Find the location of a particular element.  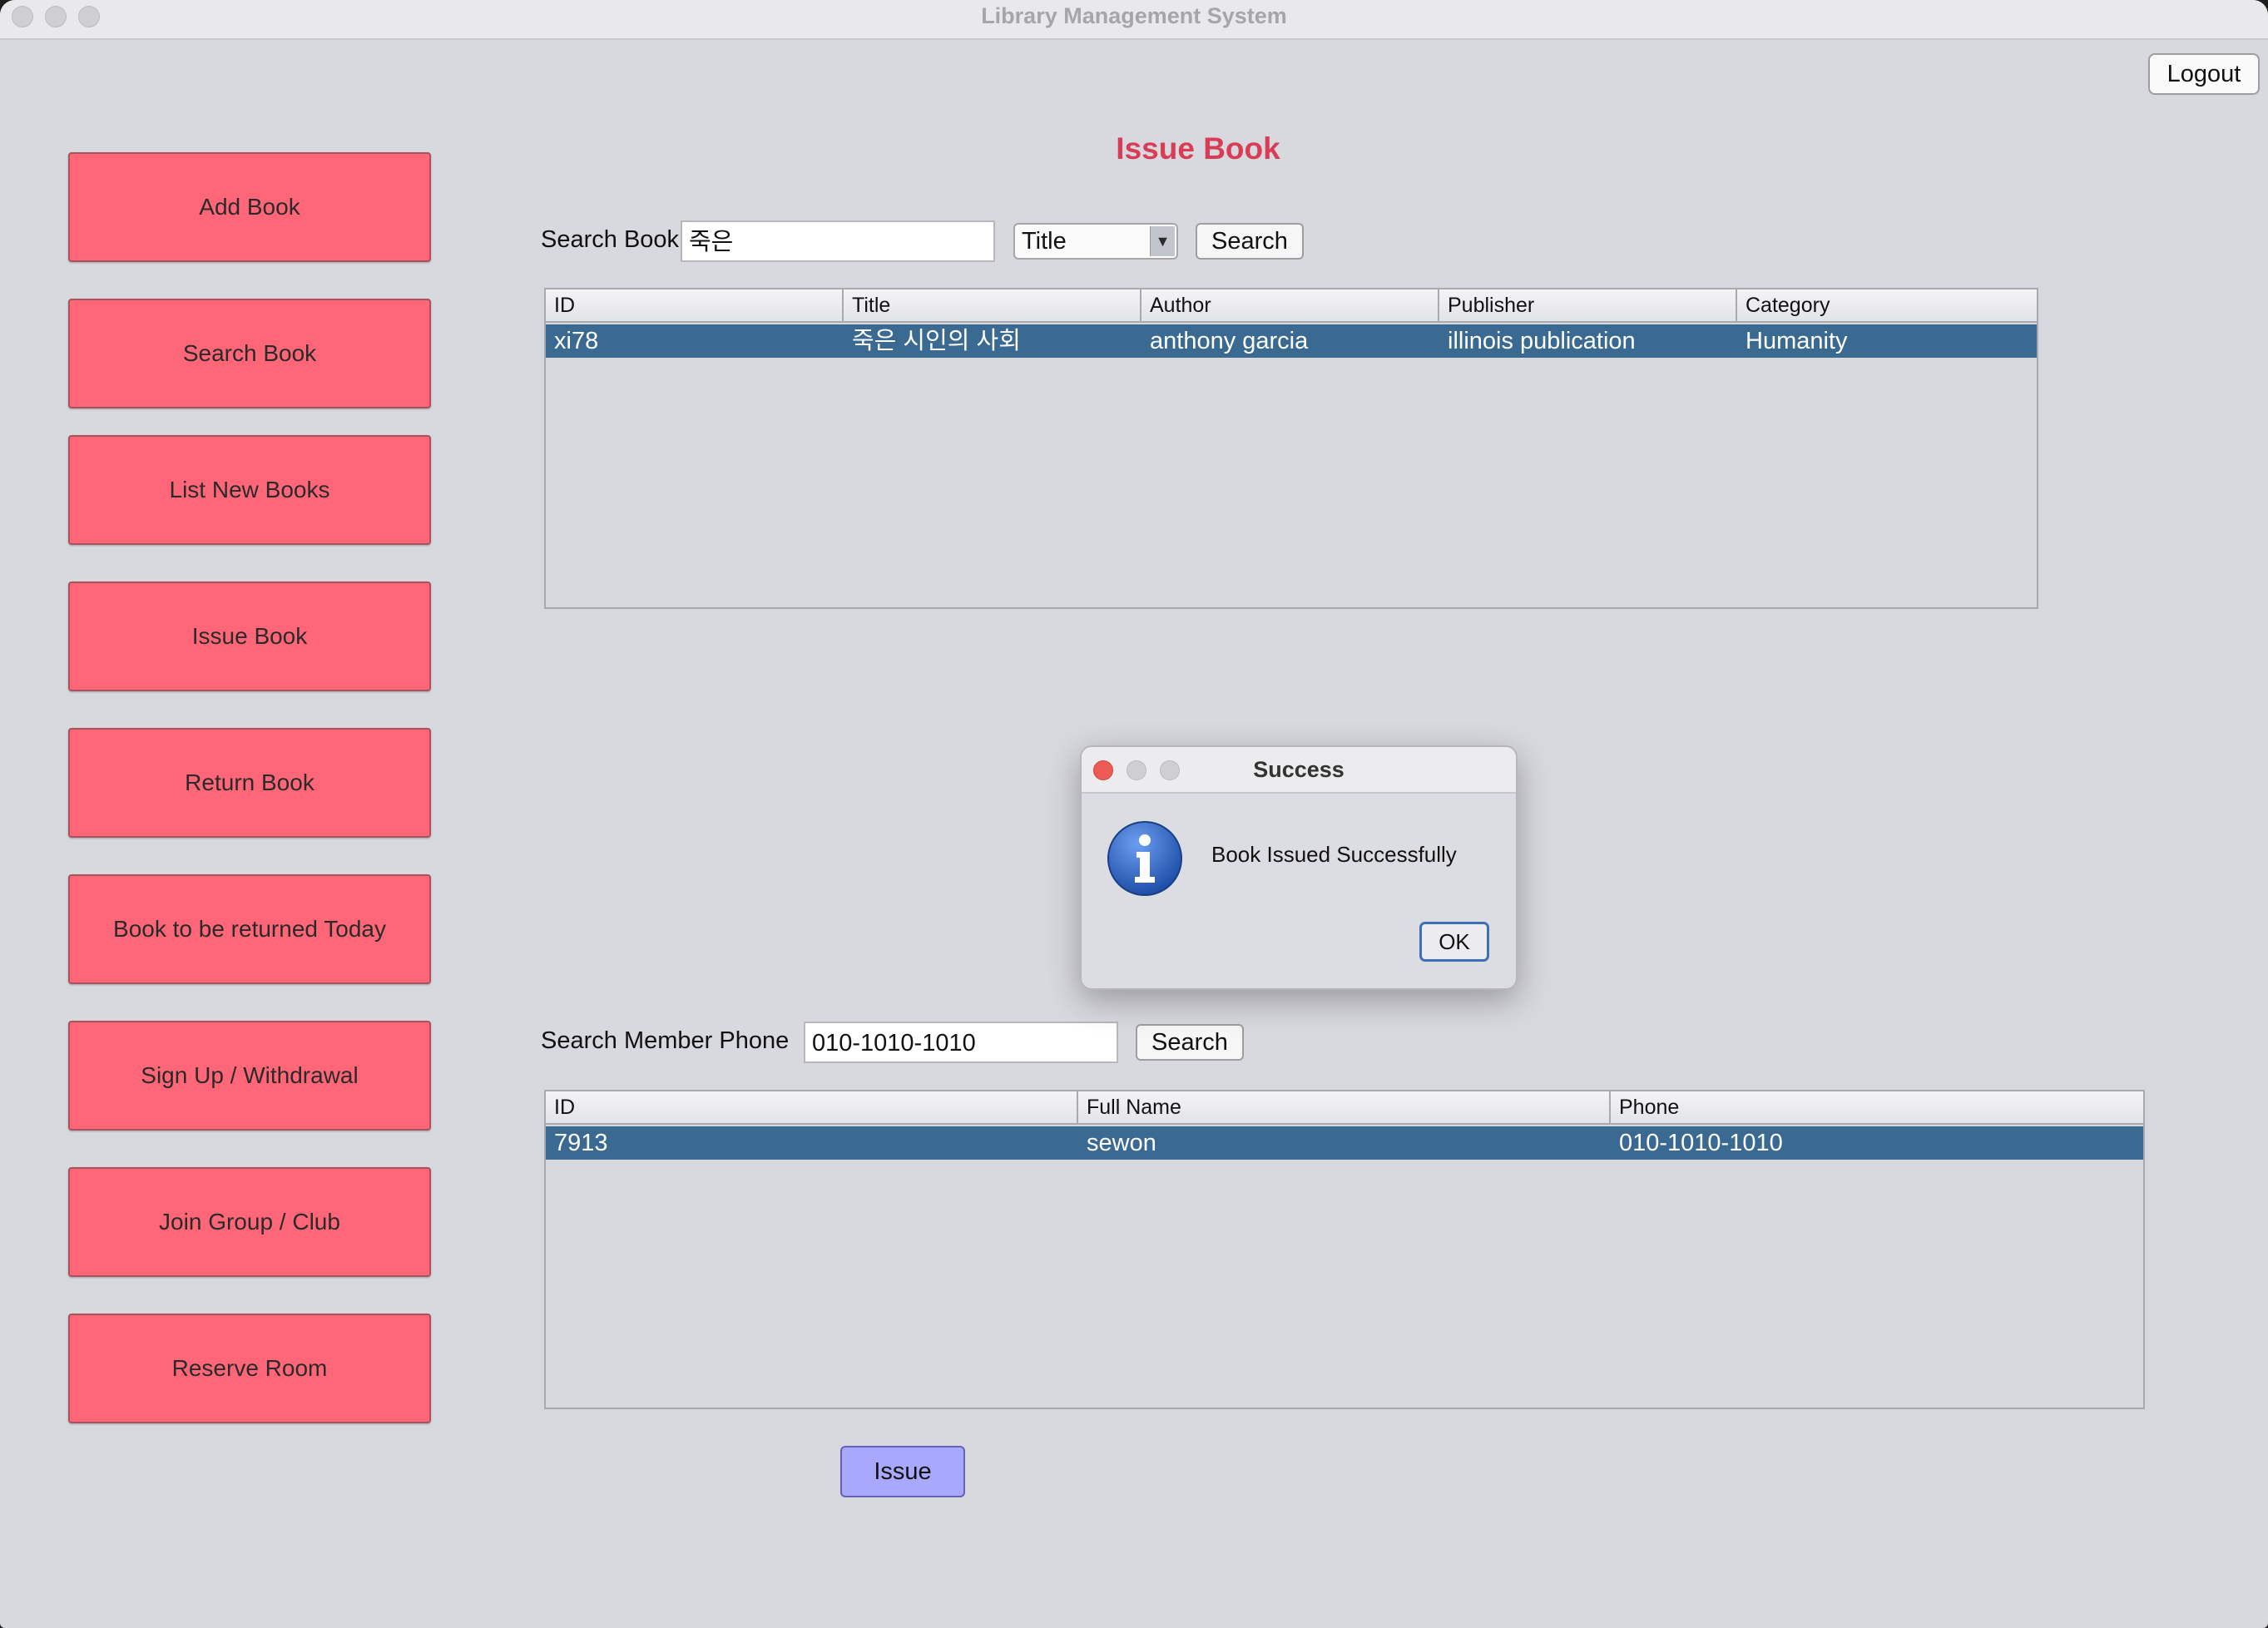

sidebar-item-reserve-room: Reserve Room is located at coordinates (249, 1368).